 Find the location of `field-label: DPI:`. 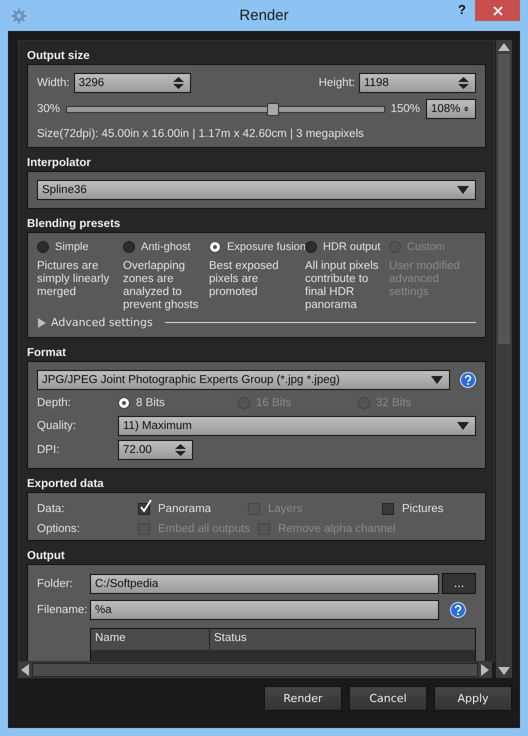

field-label: DPI: is located at coordinates (48, 450).